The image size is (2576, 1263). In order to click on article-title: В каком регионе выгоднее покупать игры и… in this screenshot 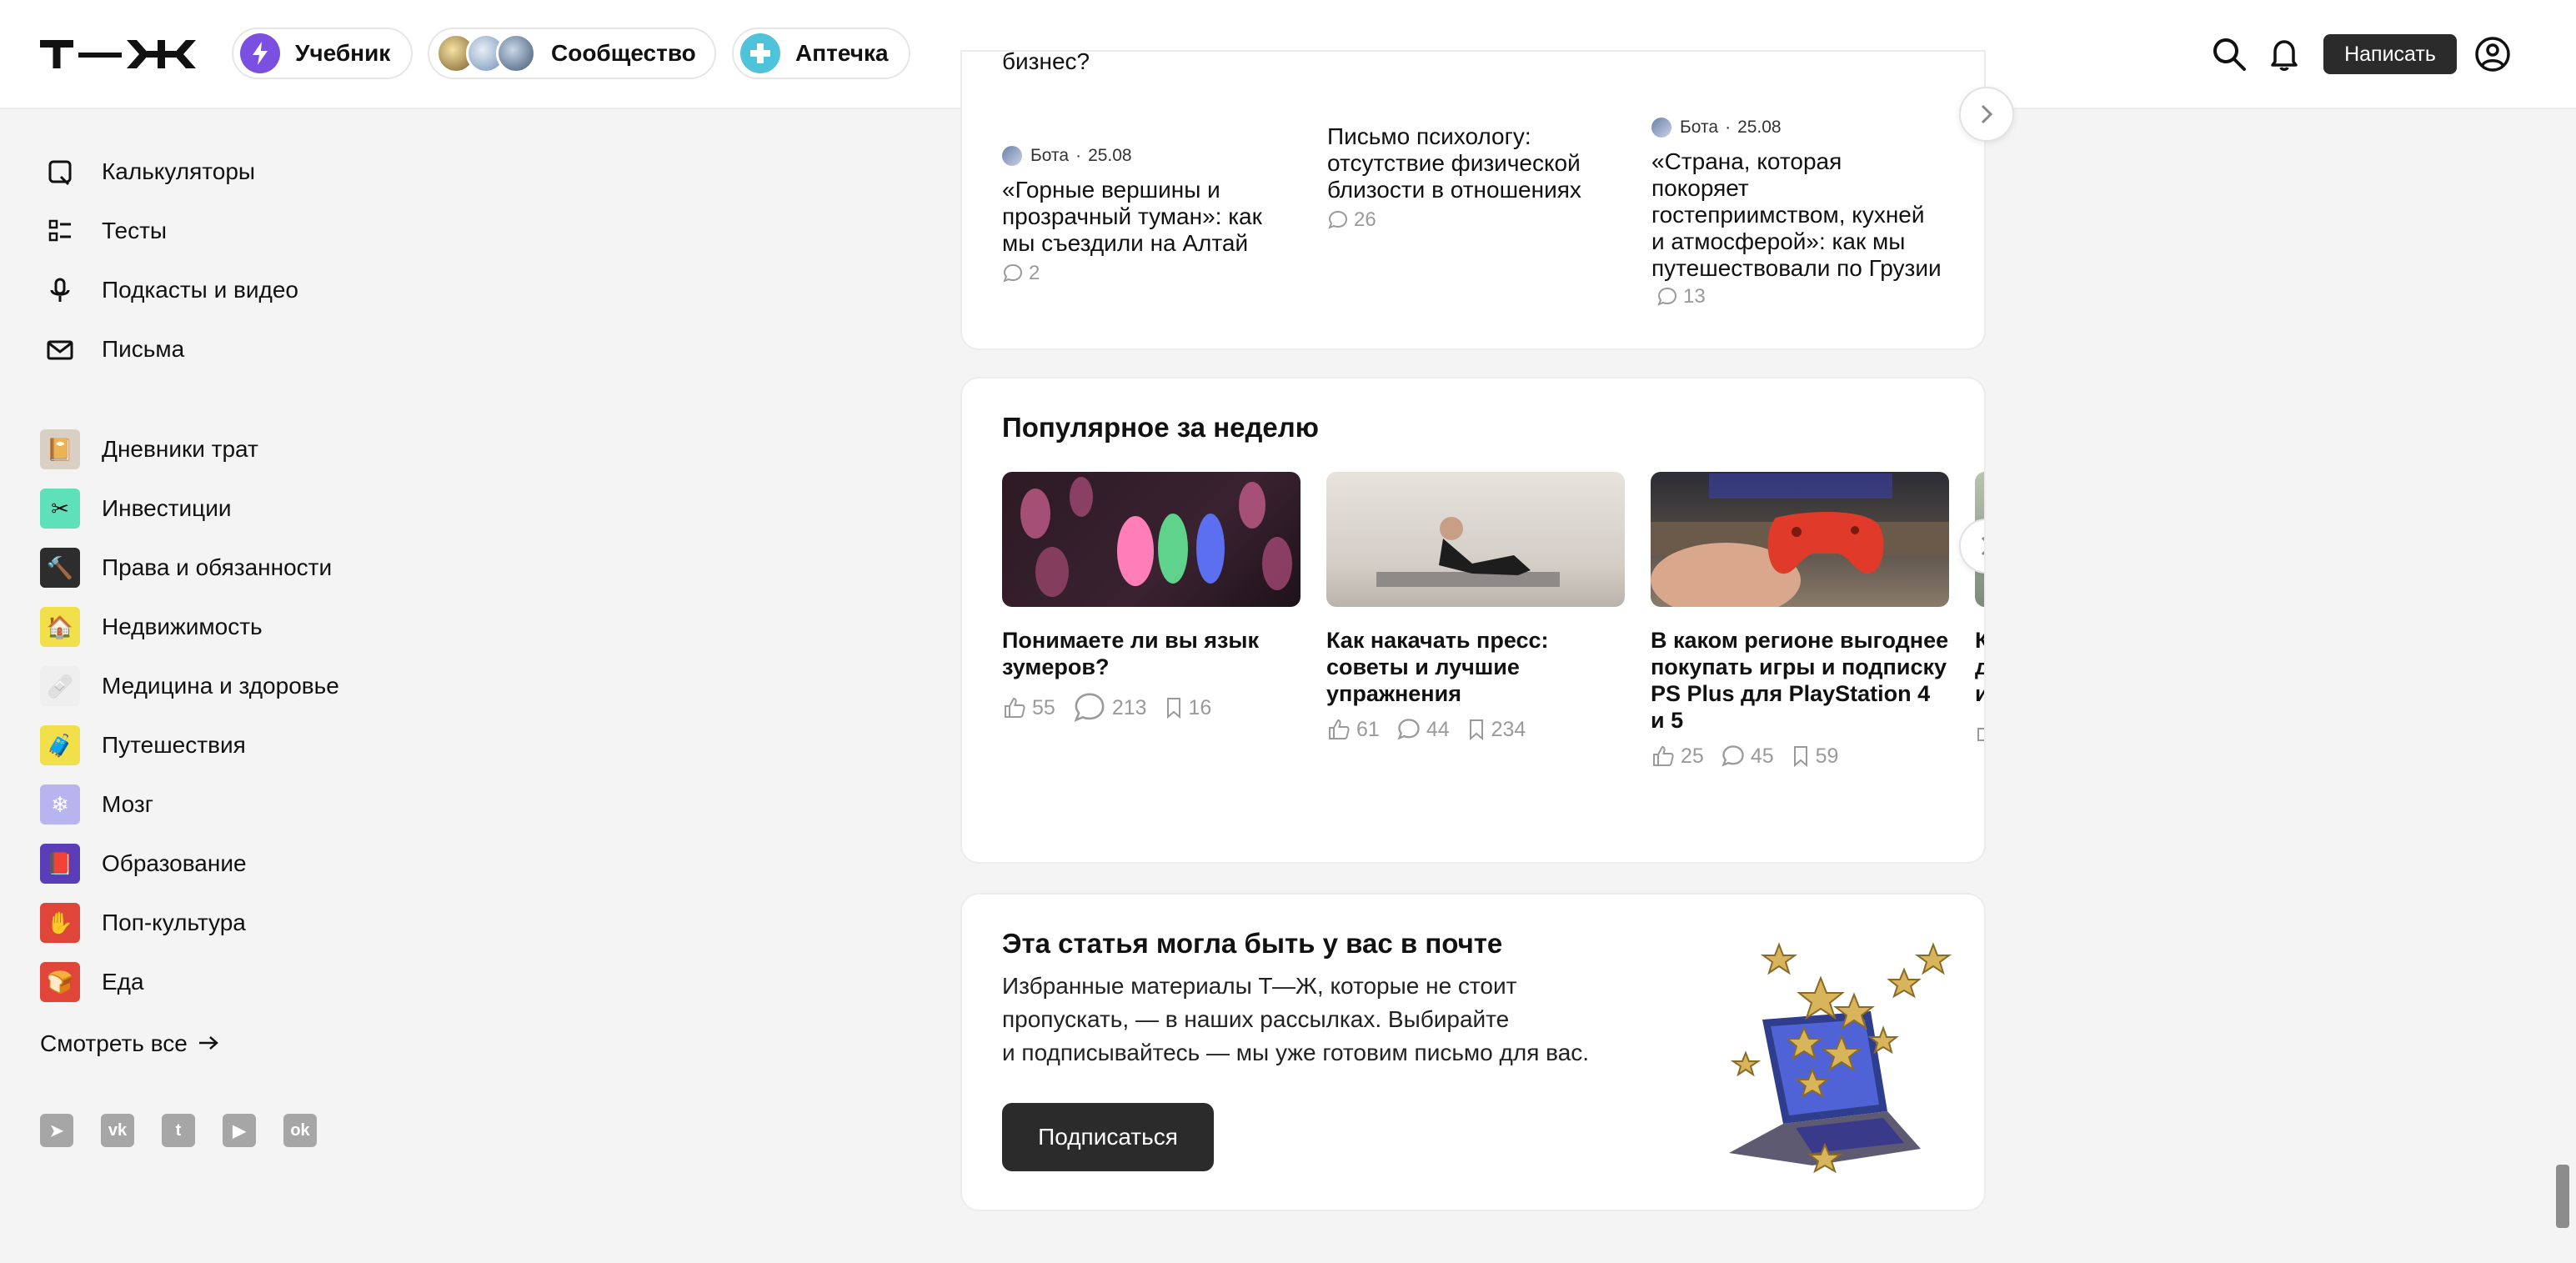, I will do `click(1800, 680)`.